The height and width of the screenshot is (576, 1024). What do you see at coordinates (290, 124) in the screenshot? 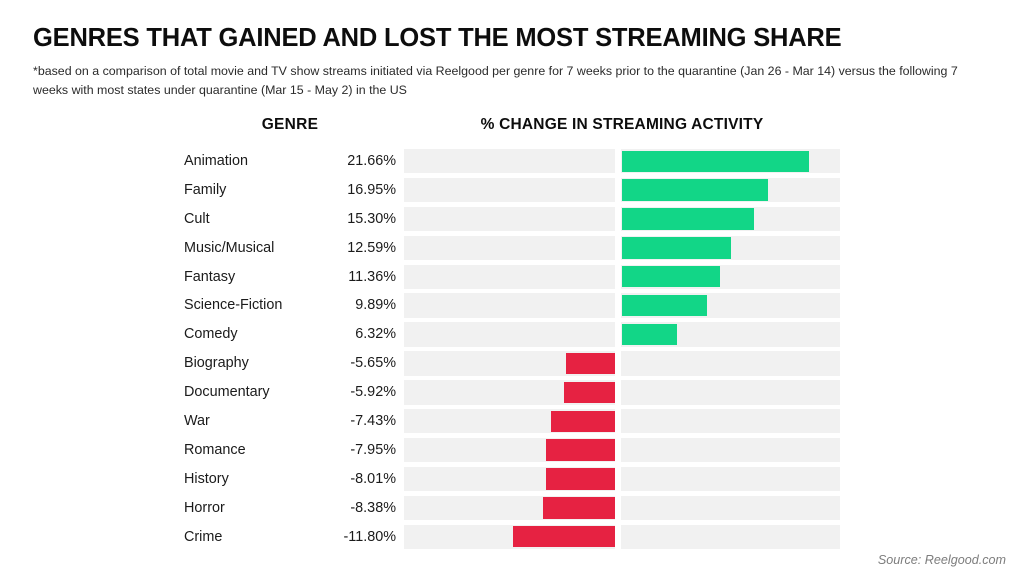
I see `column-header-genre: GENRE` at bounding box center [290, 124].